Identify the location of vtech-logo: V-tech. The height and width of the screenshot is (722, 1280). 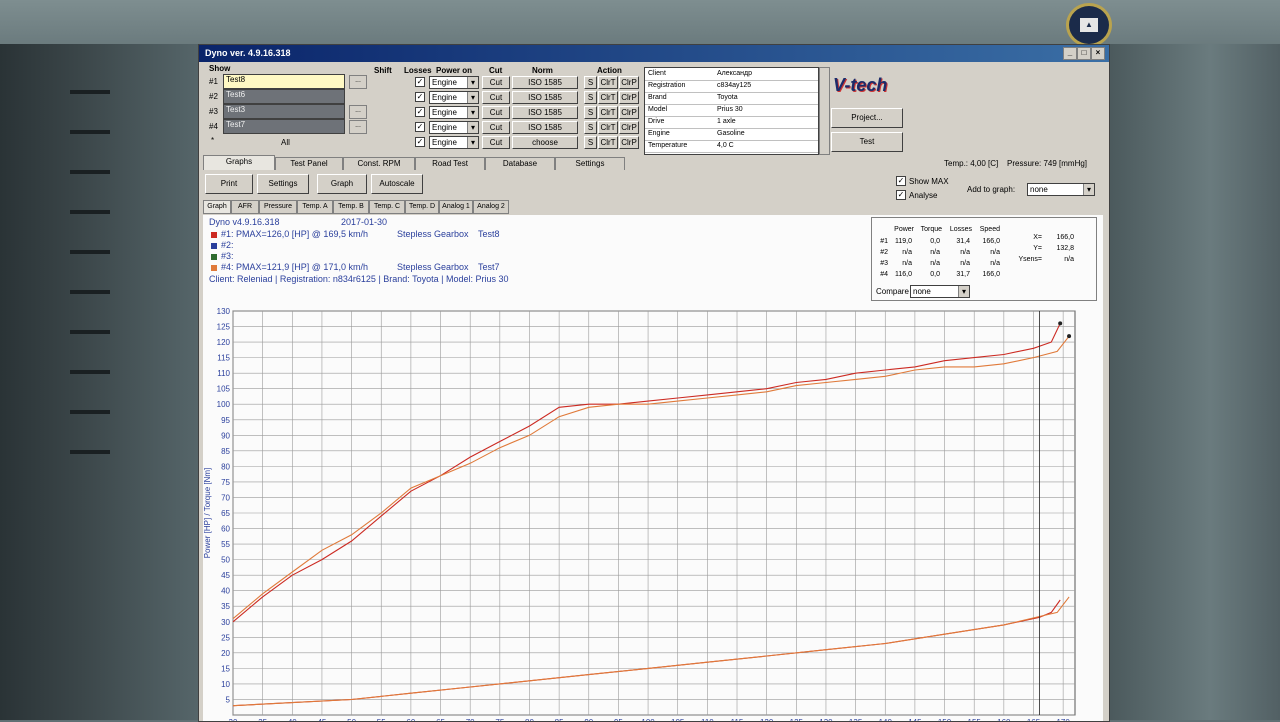
(860, 85).